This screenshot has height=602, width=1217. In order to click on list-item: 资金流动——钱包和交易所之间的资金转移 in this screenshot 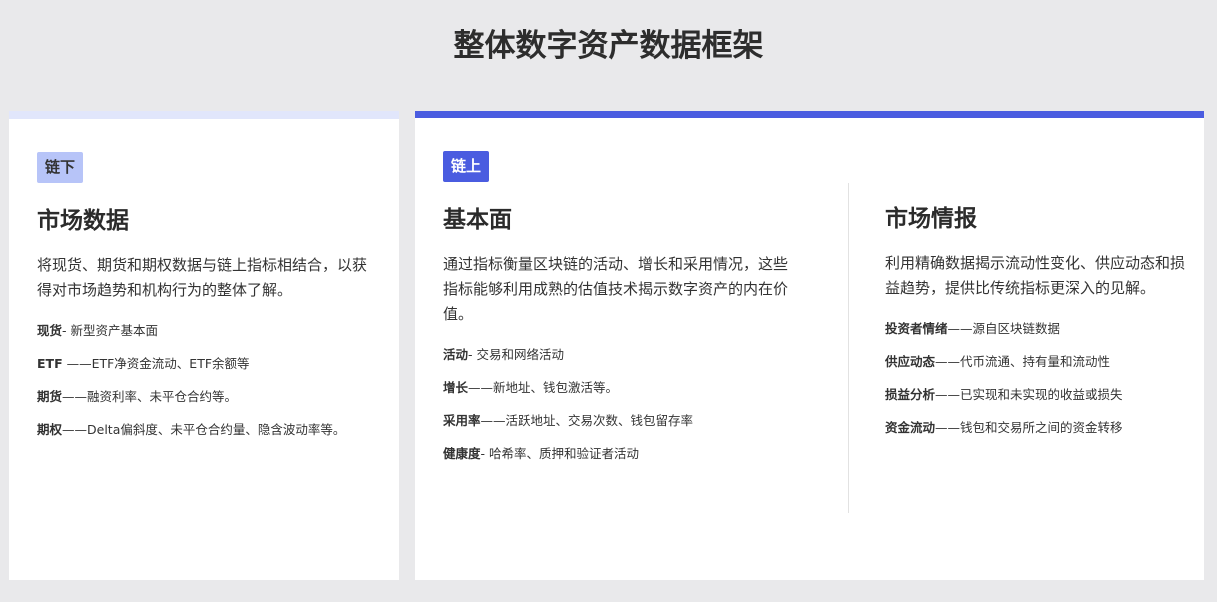, I will do `click(1035, 428)`.